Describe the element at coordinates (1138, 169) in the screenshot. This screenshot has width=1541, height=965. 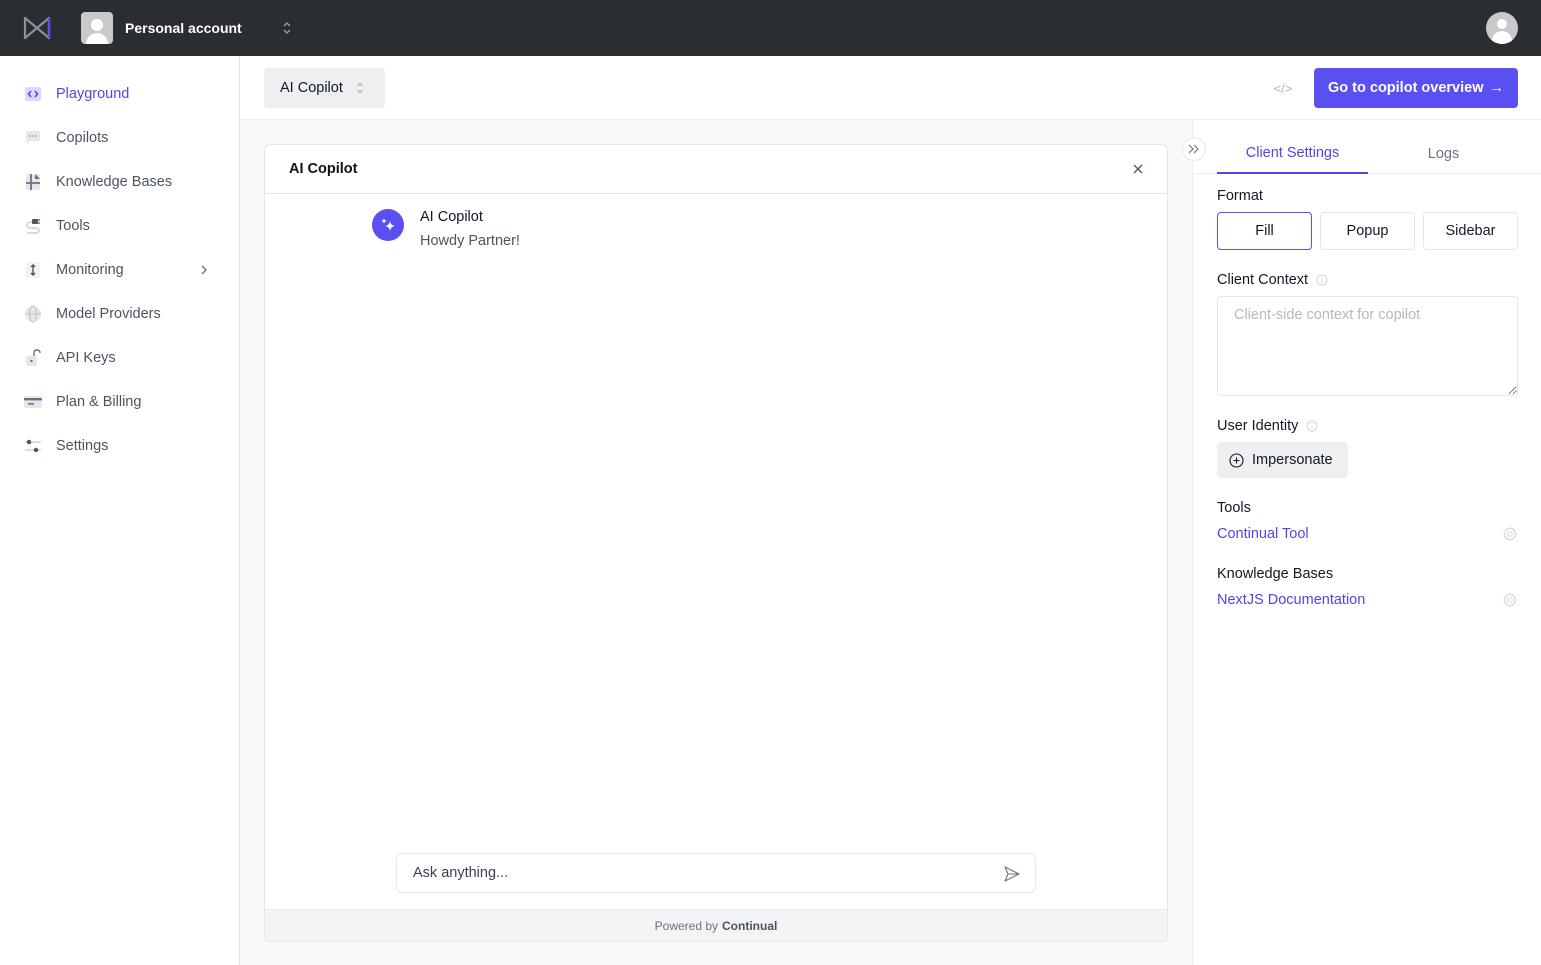
I see `close-icon` at that location.